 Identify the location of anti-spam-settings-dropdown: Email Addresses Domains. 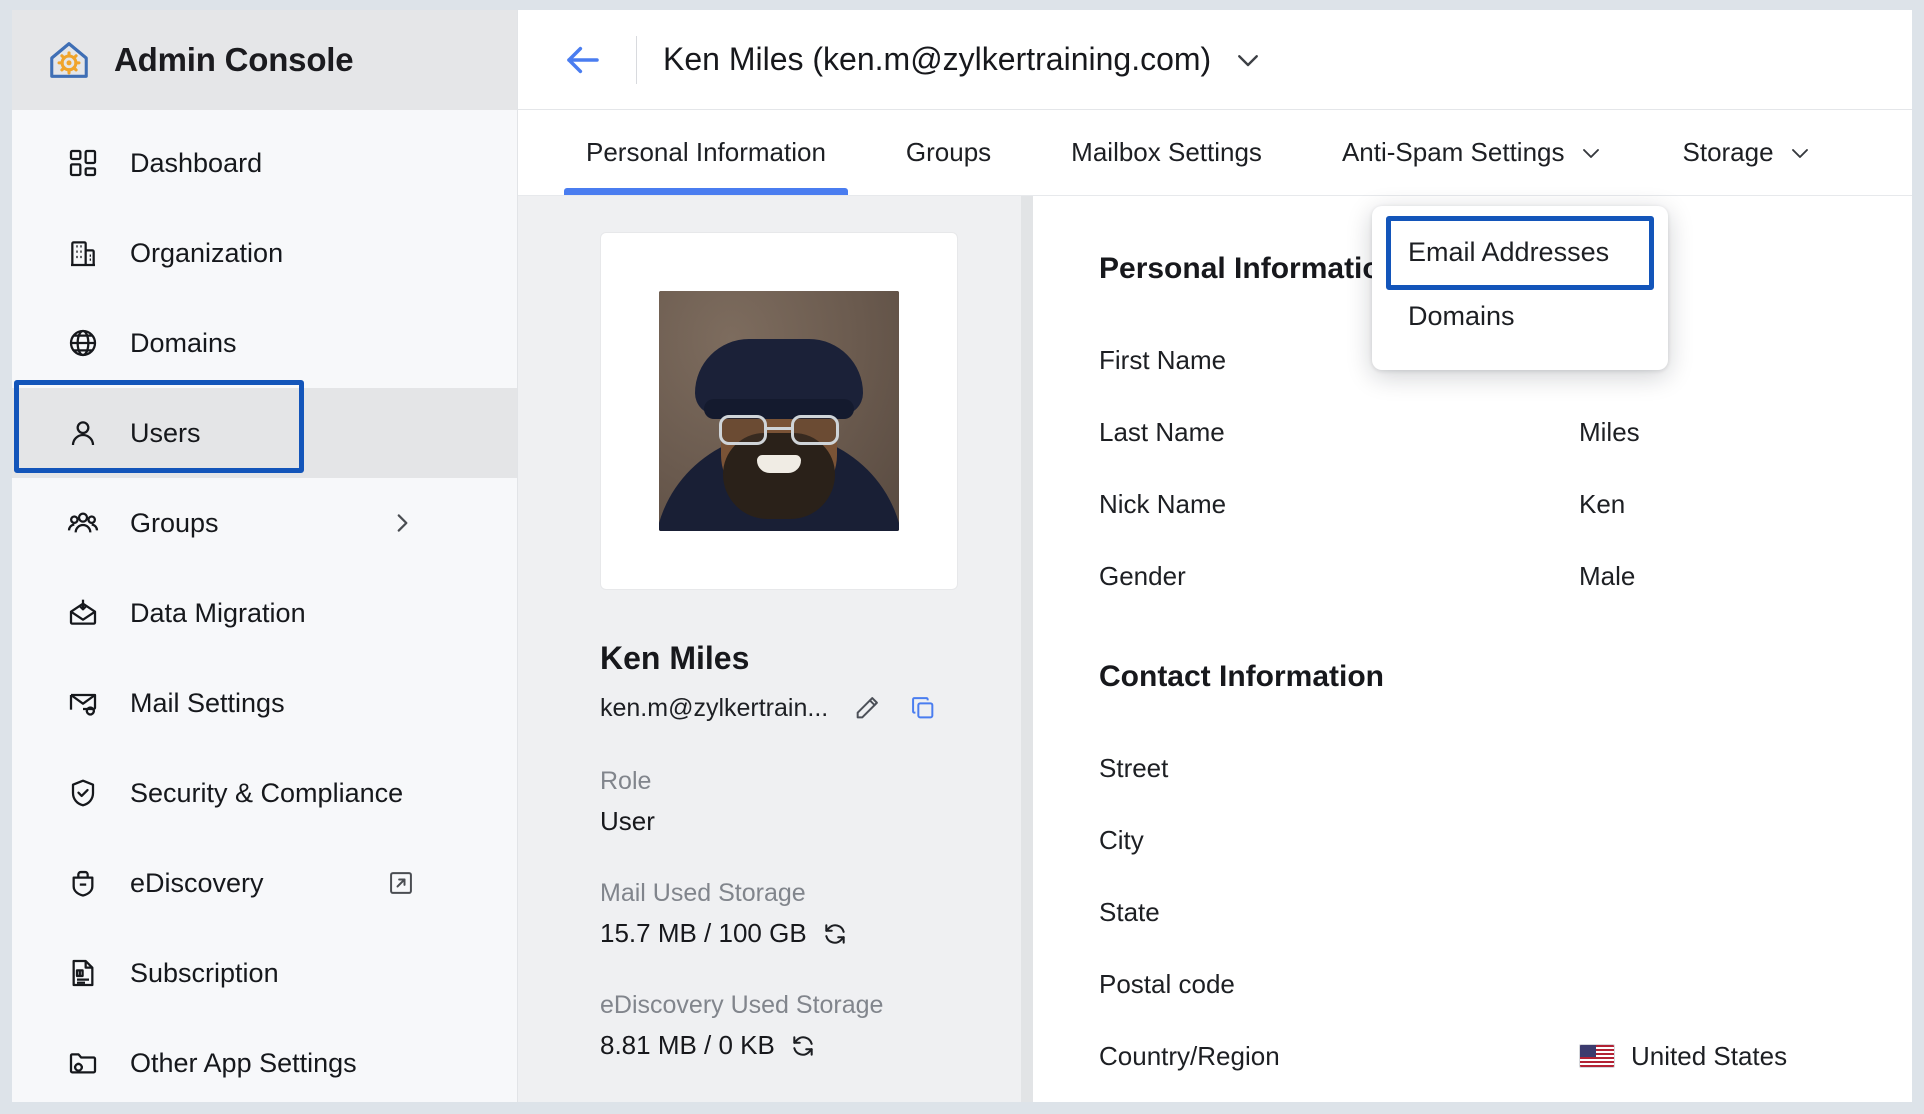
(1520, 288).